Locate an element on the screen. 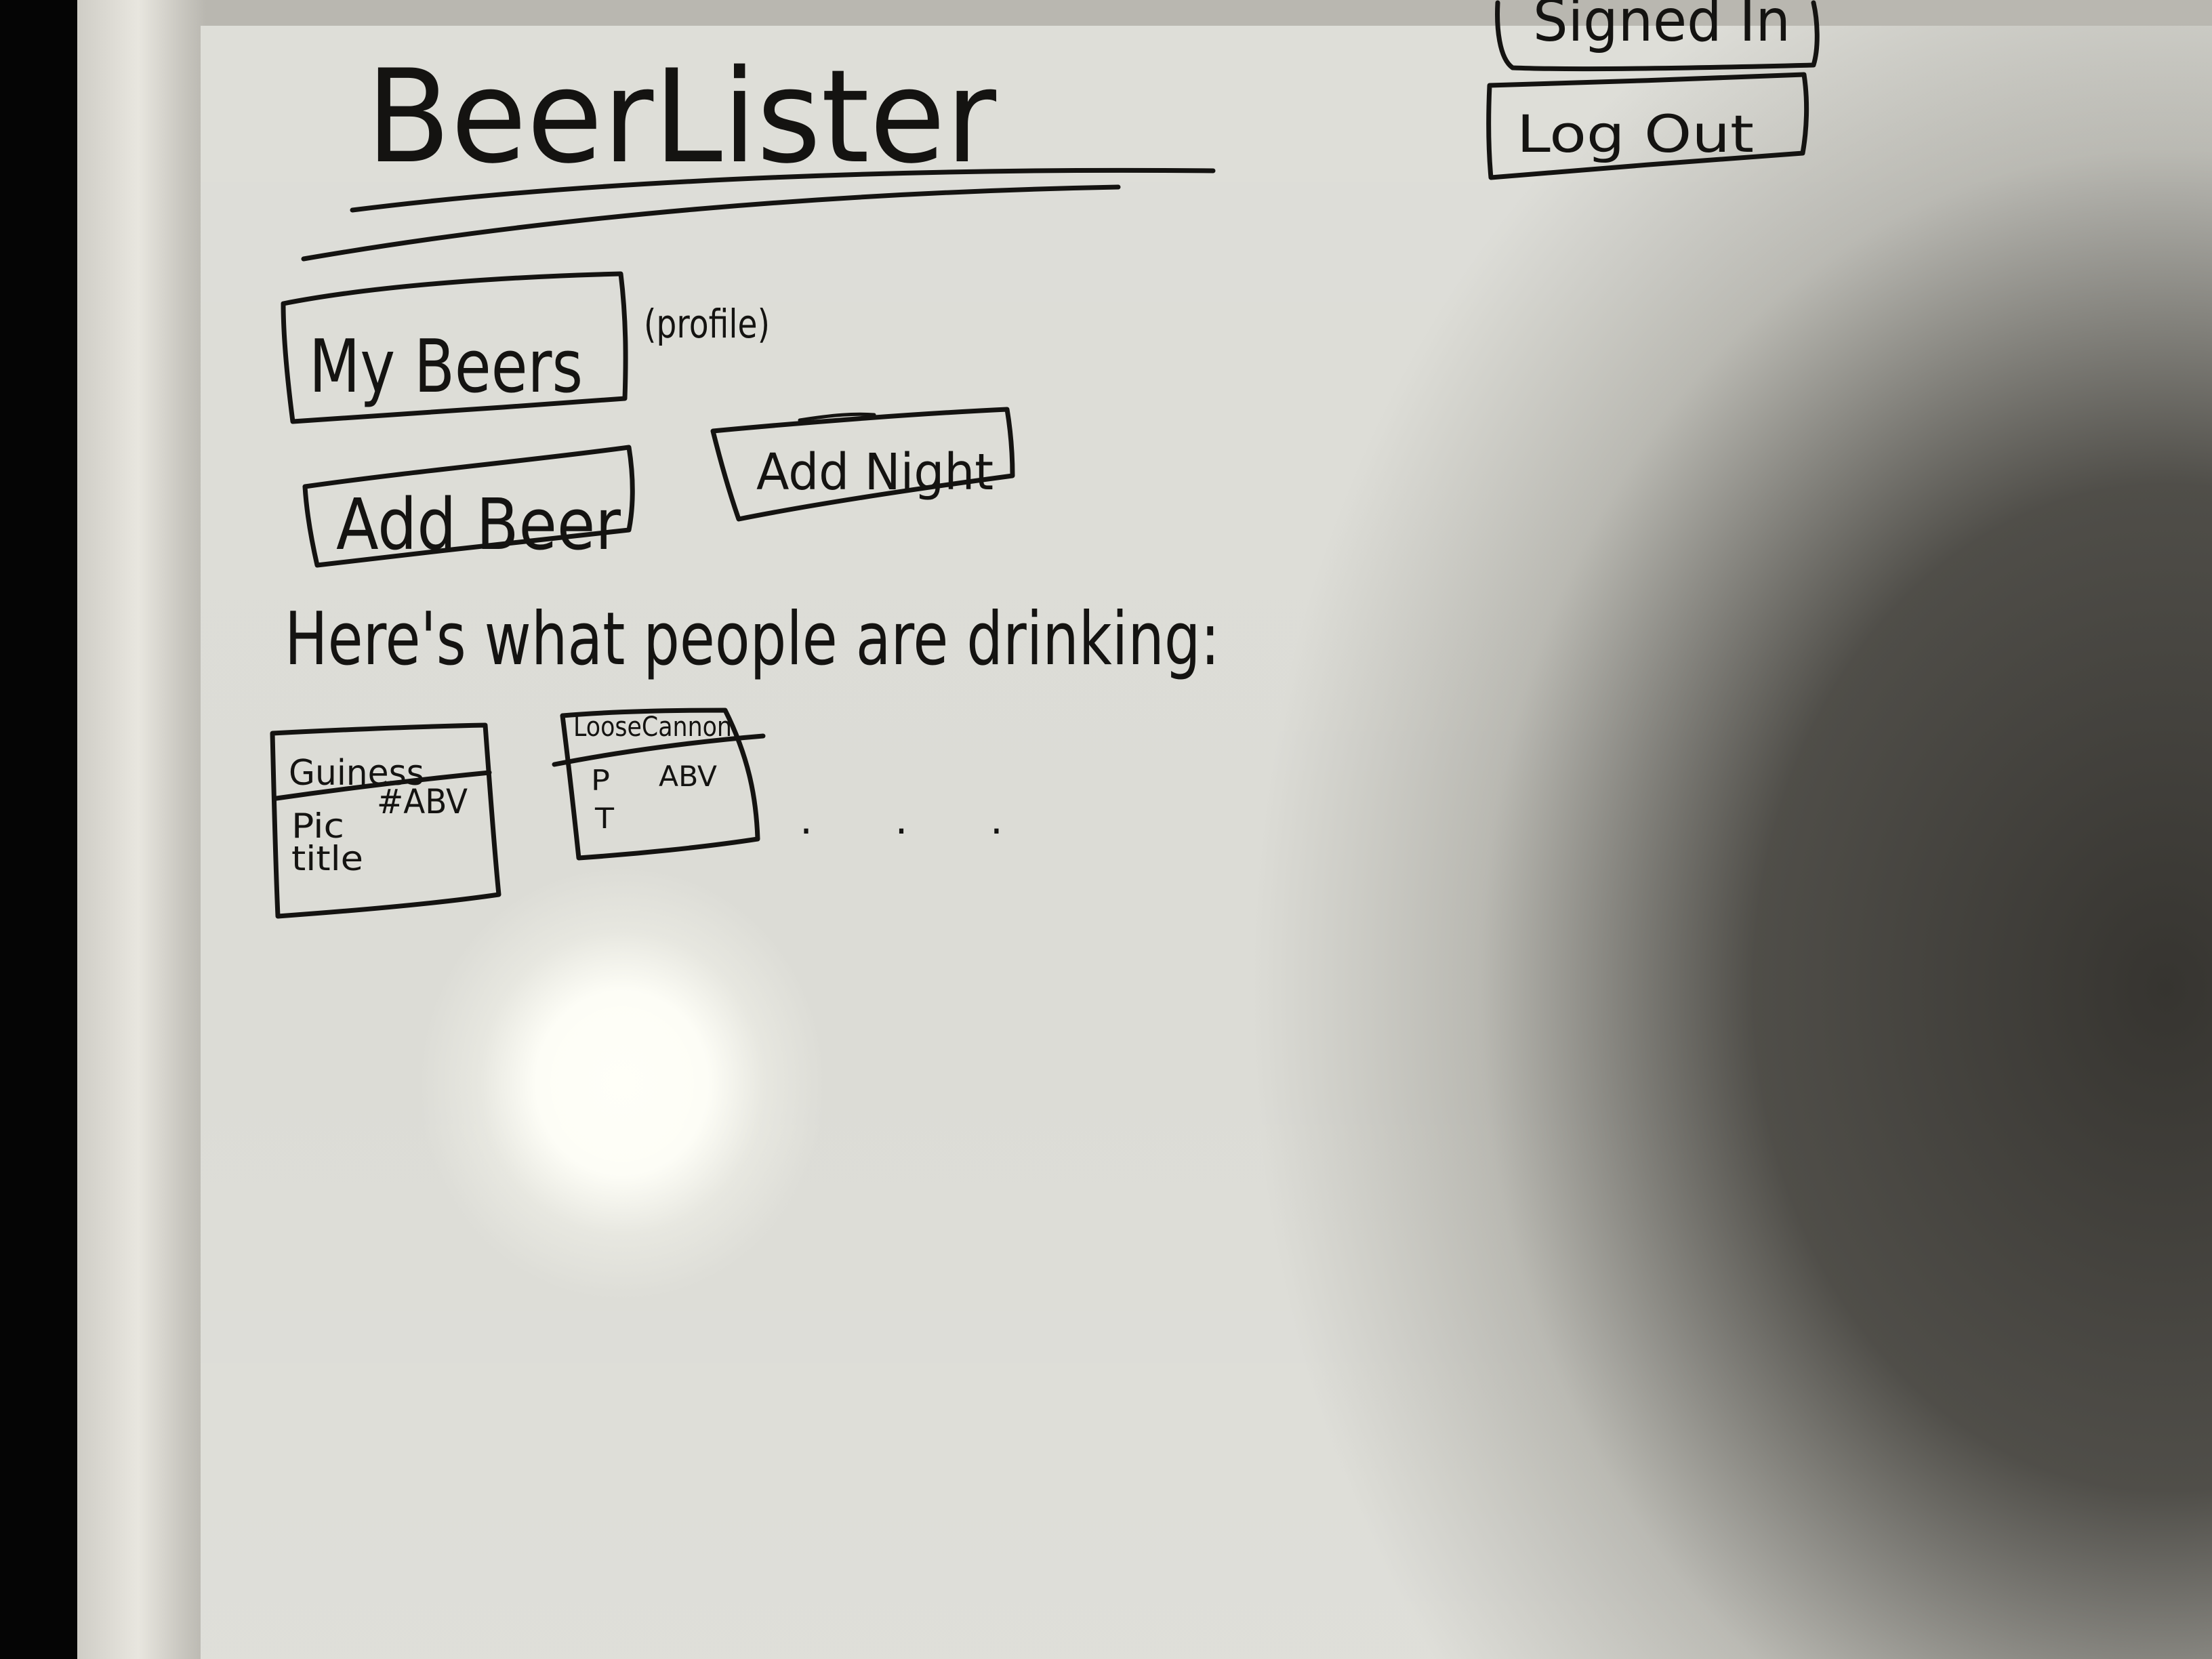  beer-card-name: LooseCannon is located at coordinates (652, 727).